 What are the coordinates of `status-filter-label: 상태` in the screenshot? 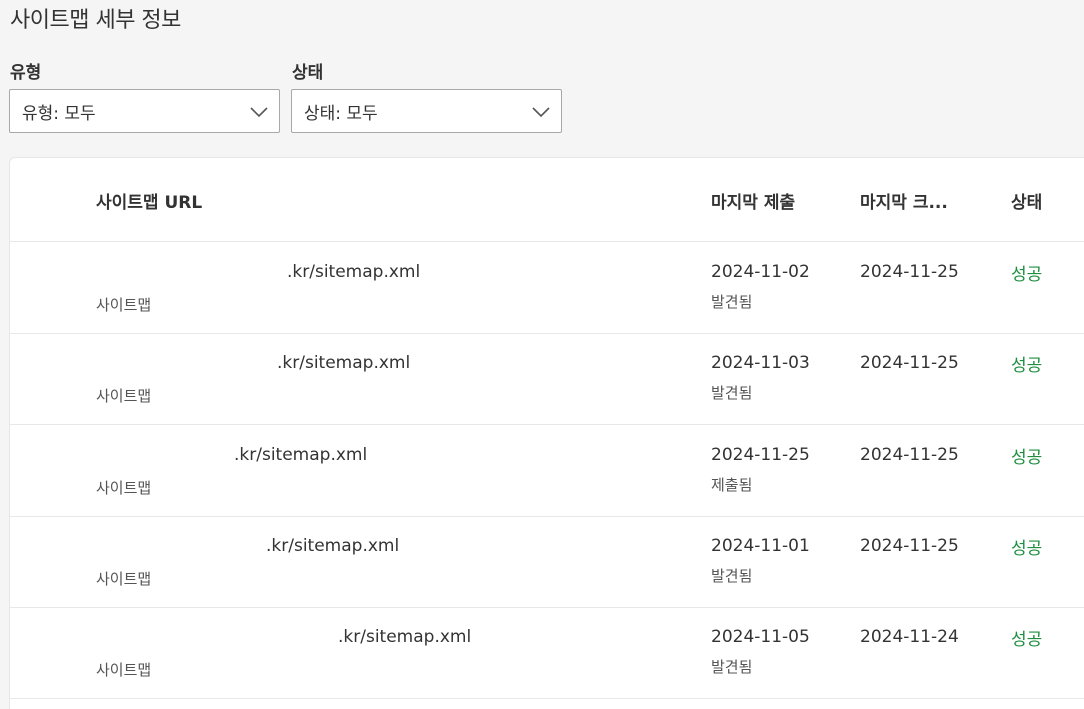 It's located at (308, 73).